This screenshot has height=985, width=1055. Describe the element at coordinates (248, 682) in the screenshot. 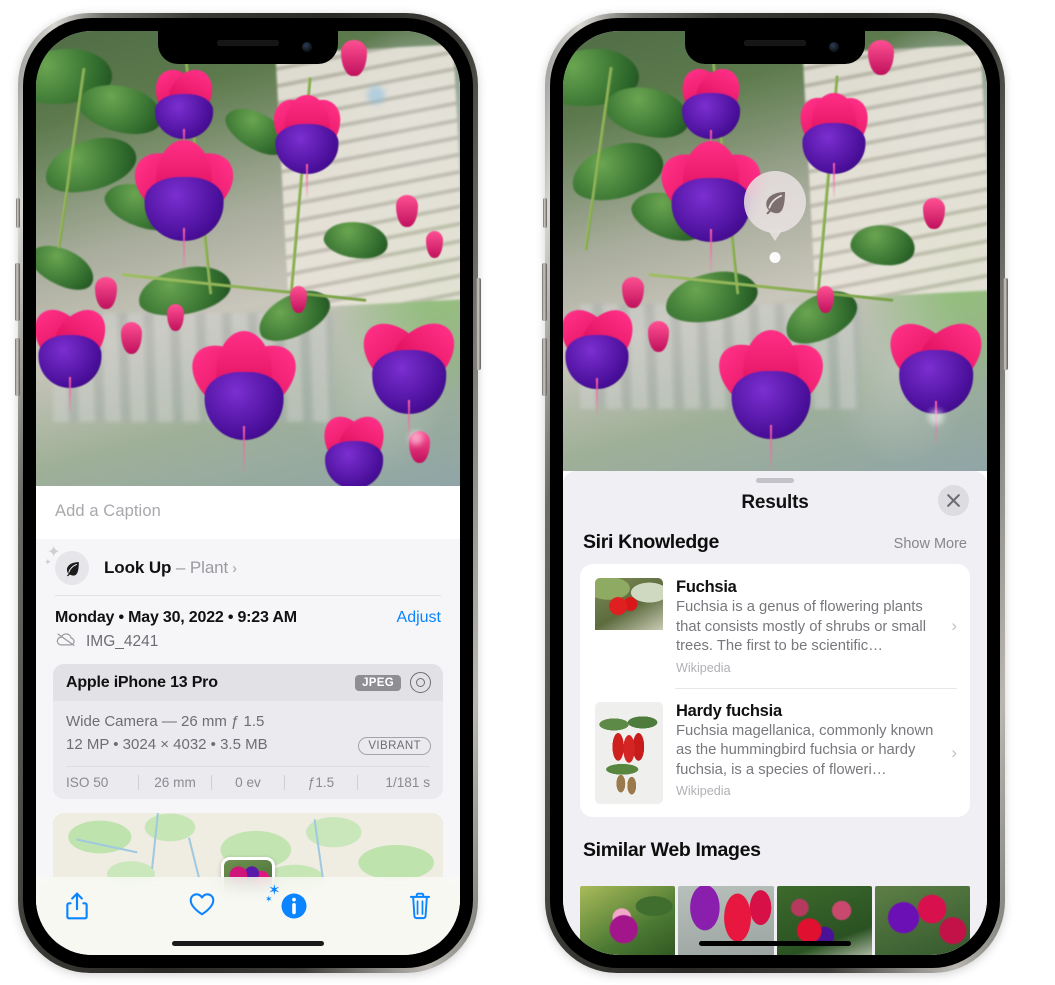

I see `exif-header: Apple iPhone 13 Pro JPEG` at that location.